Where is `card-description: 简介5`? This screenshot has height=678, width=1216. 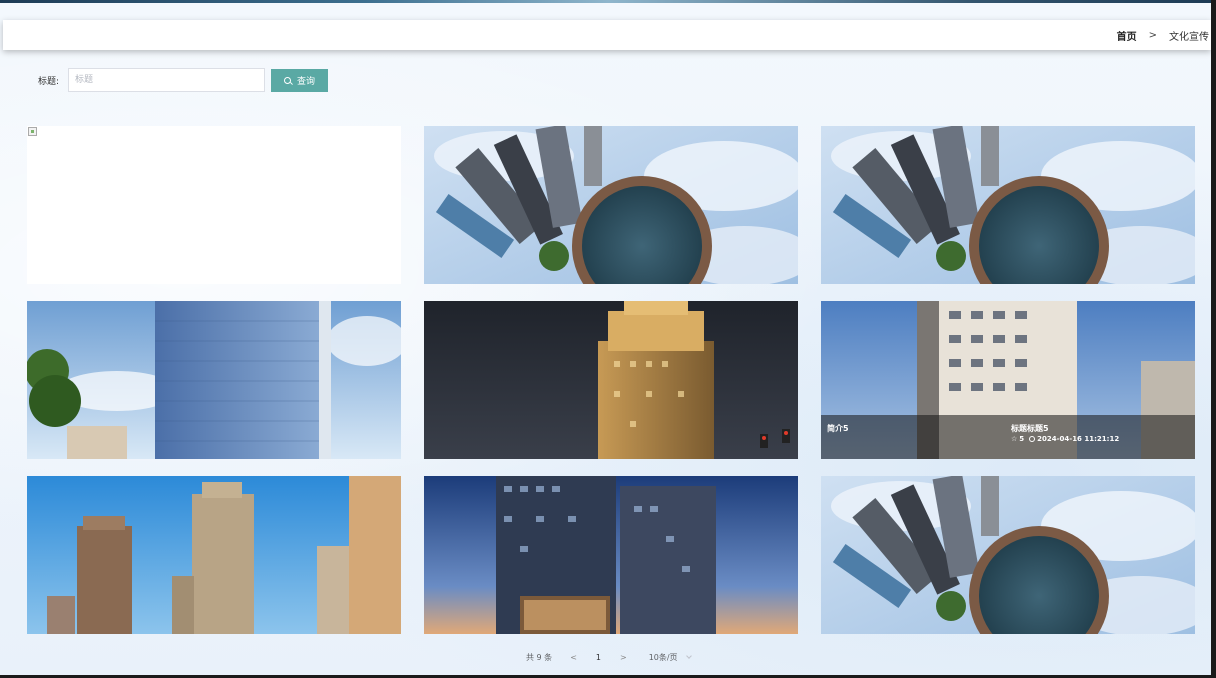 card-description: 简介5 is located at coordinates (838, 428).